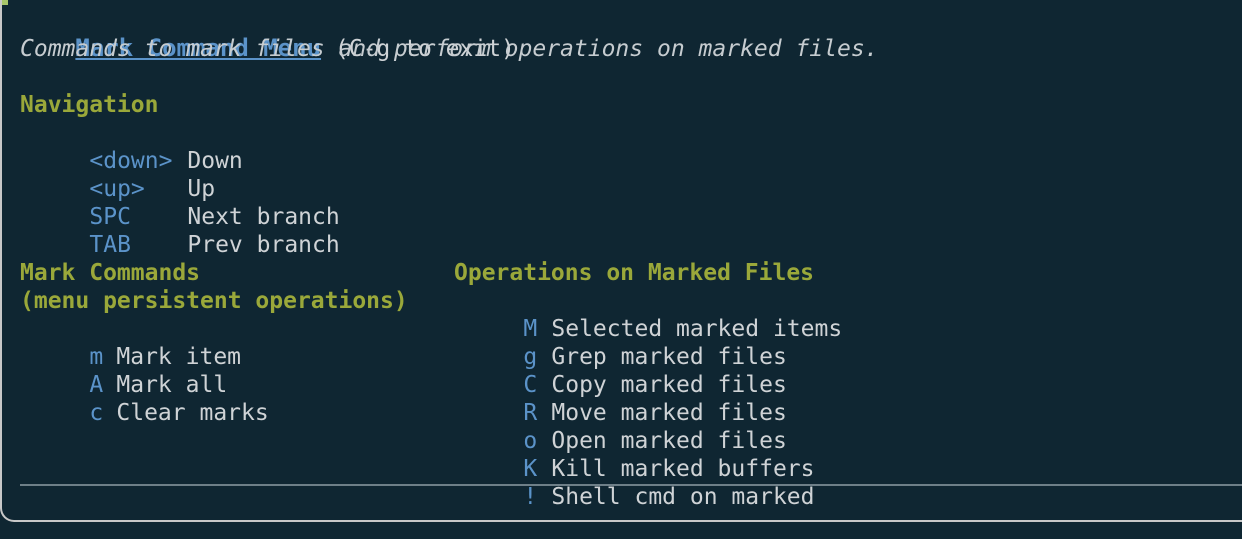  I want to click on op-move-marked-files: R Move marked files, so click(627, 398).